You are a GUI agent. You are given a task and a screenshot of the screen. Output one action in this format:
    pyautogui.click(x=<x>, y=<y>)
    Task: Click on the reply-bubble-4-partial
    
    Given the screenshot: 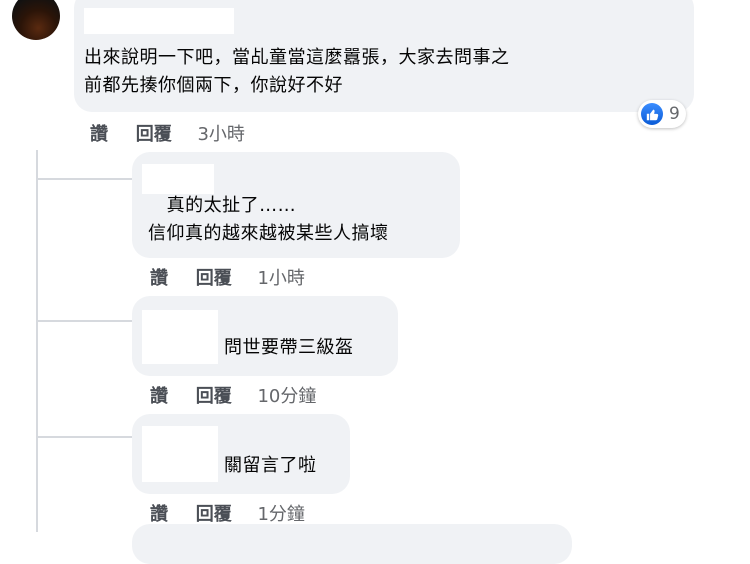 What is the action you would take?
    pyautogui.click(x=352, y=544)
    